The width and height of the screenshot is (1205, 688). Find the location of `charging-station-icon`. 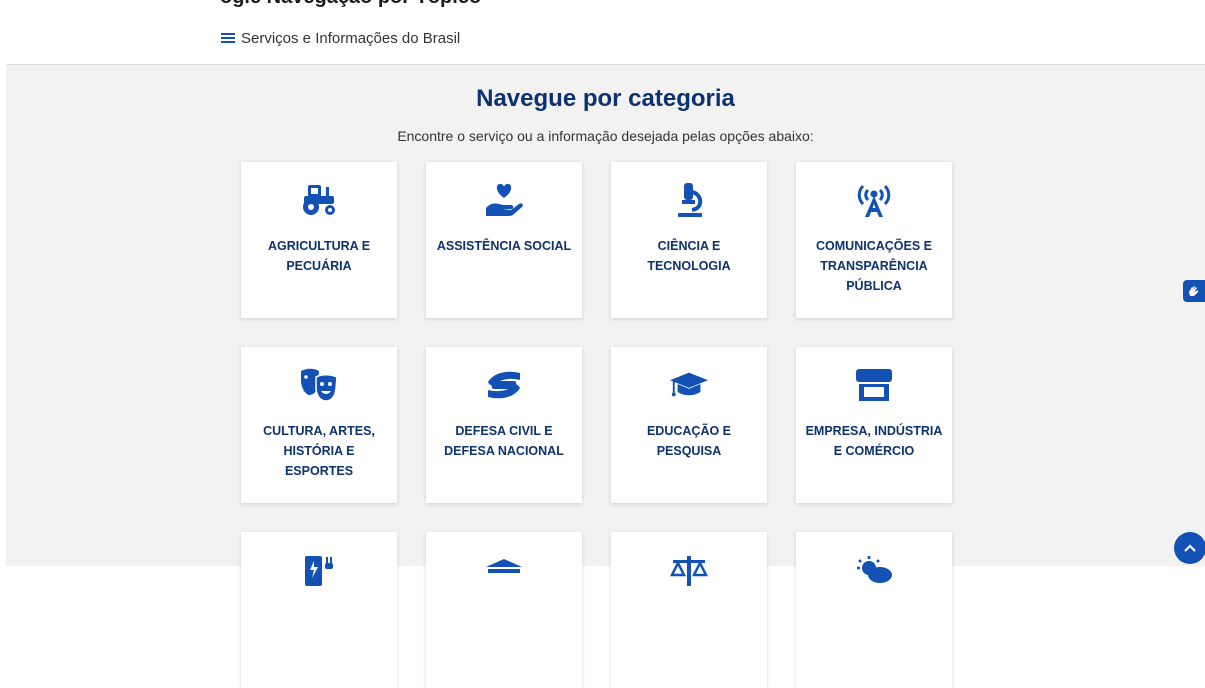

charging-station-icon is located at coordinates (319, 570).